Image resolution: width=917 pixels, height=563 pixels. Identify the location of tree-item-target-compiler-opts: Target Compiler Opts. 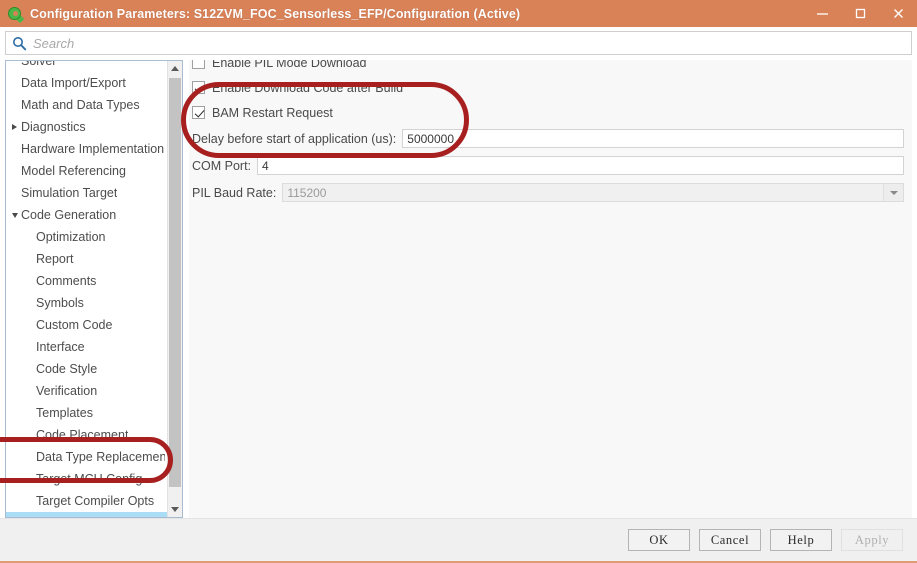
(86, 501).